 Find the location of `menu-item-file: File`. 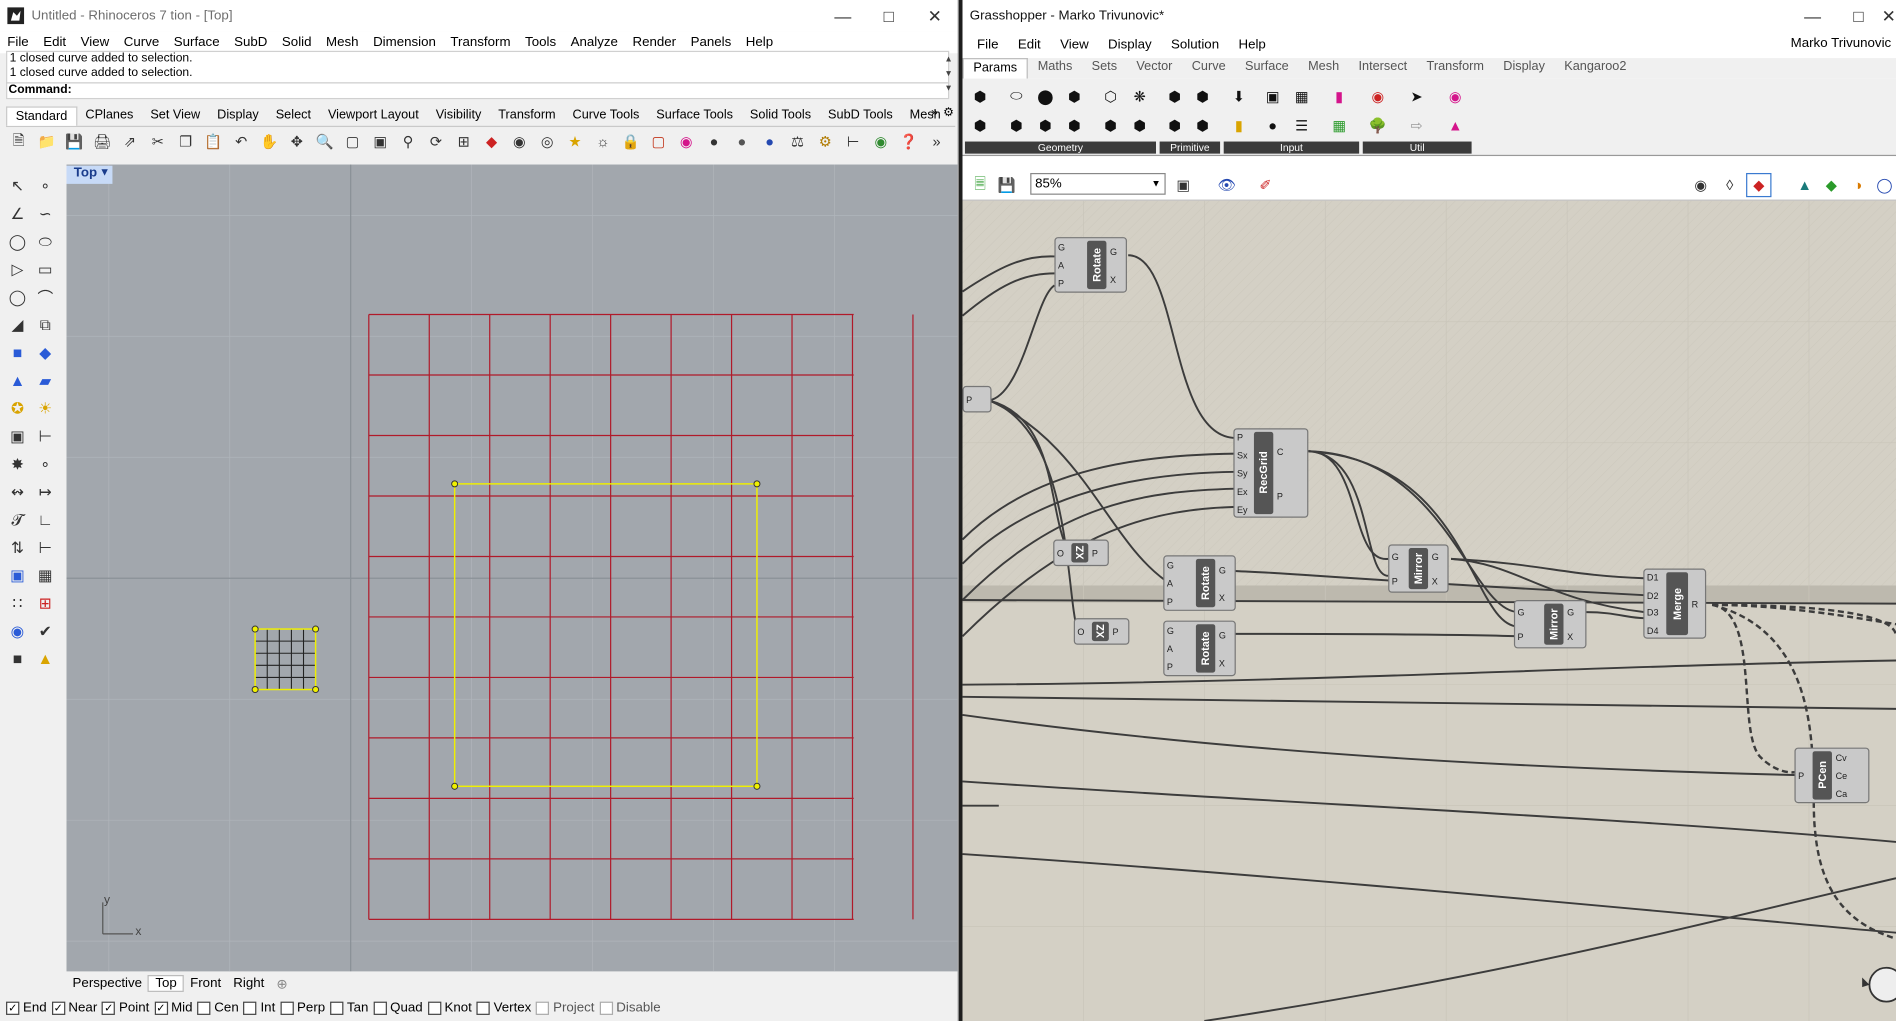

menu-item-file: File is located at coordinates (18, 42).